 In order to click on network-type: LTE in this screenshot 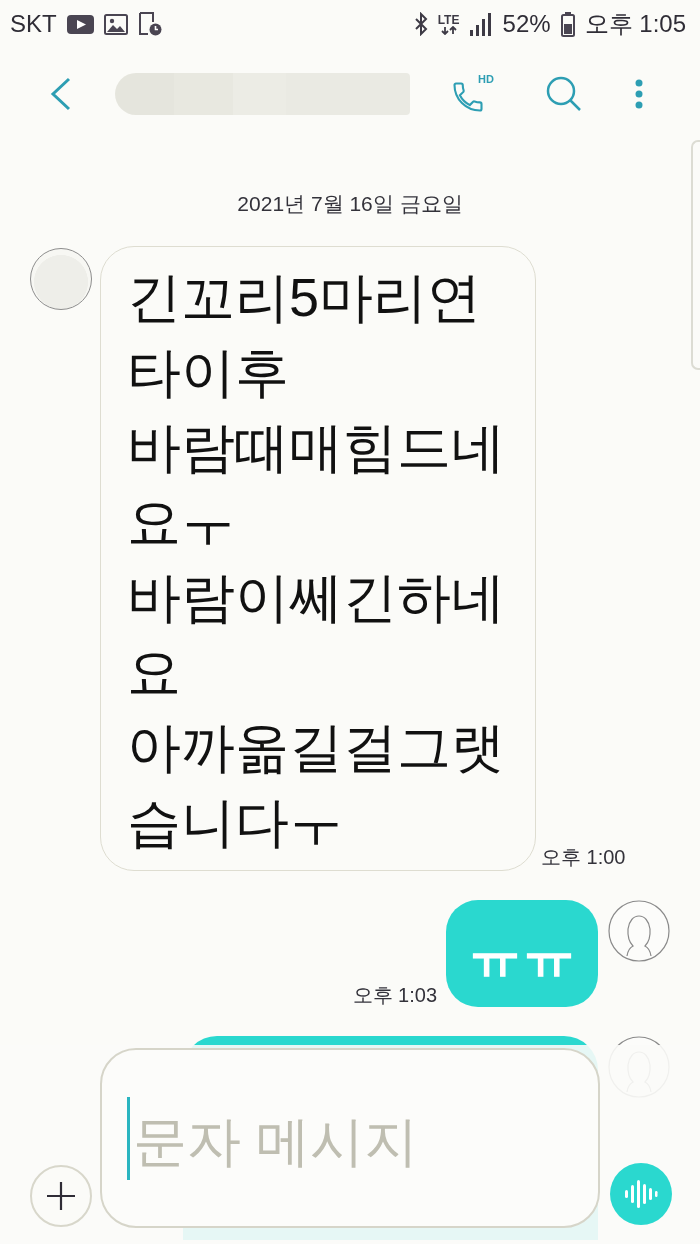, I will do `click(448, 19)`.